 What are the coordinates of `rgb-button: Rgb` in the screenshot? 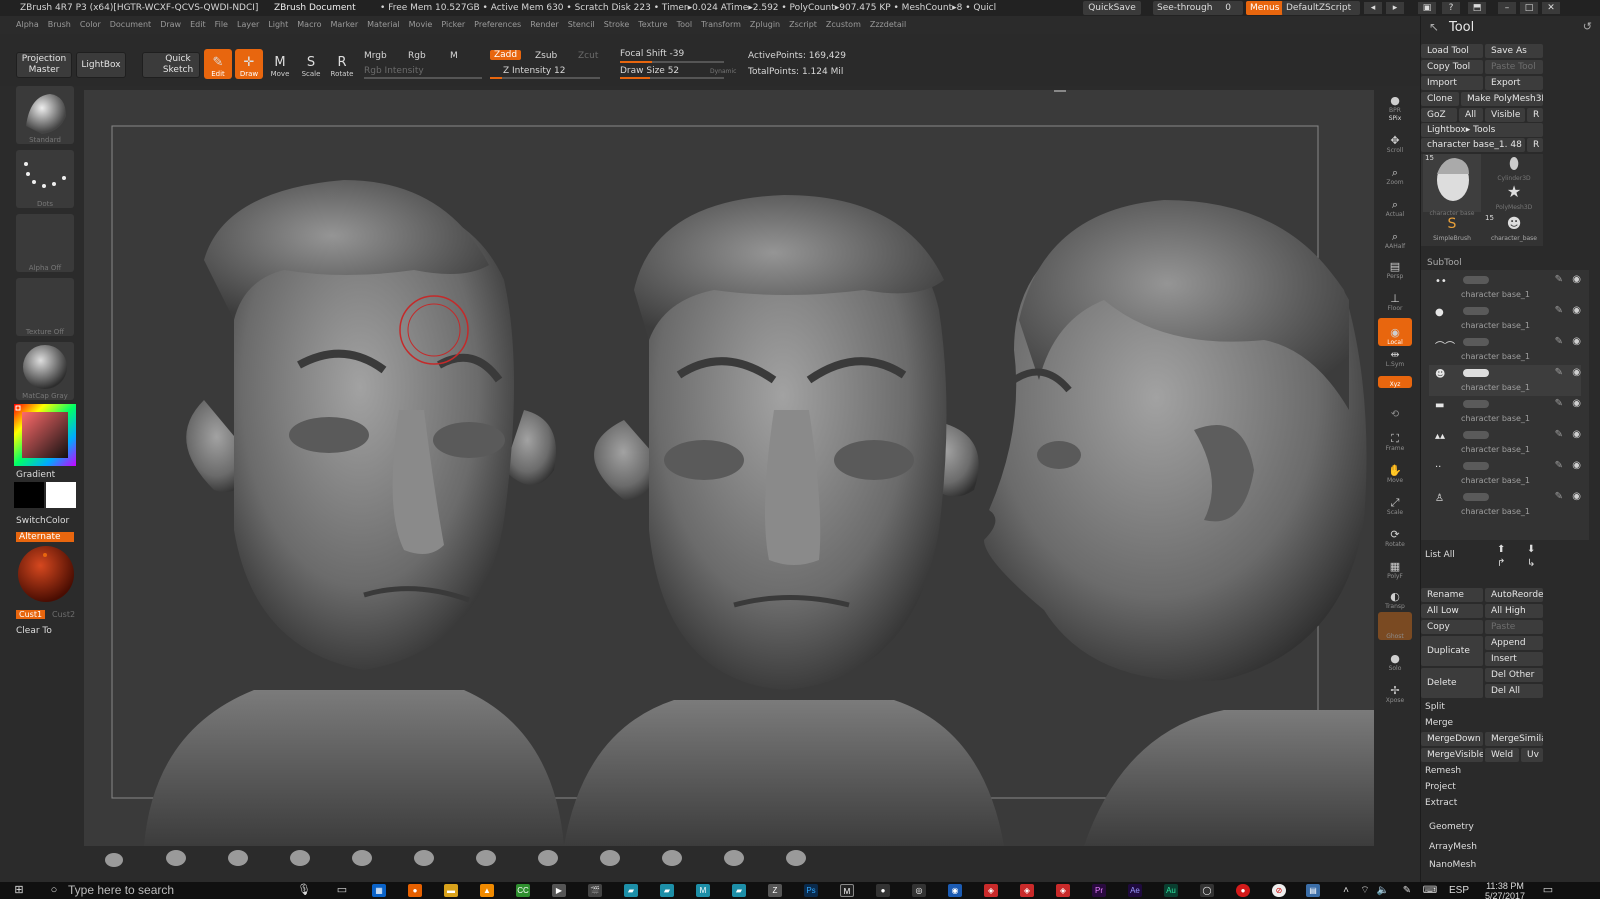 It's located at (417, 56).